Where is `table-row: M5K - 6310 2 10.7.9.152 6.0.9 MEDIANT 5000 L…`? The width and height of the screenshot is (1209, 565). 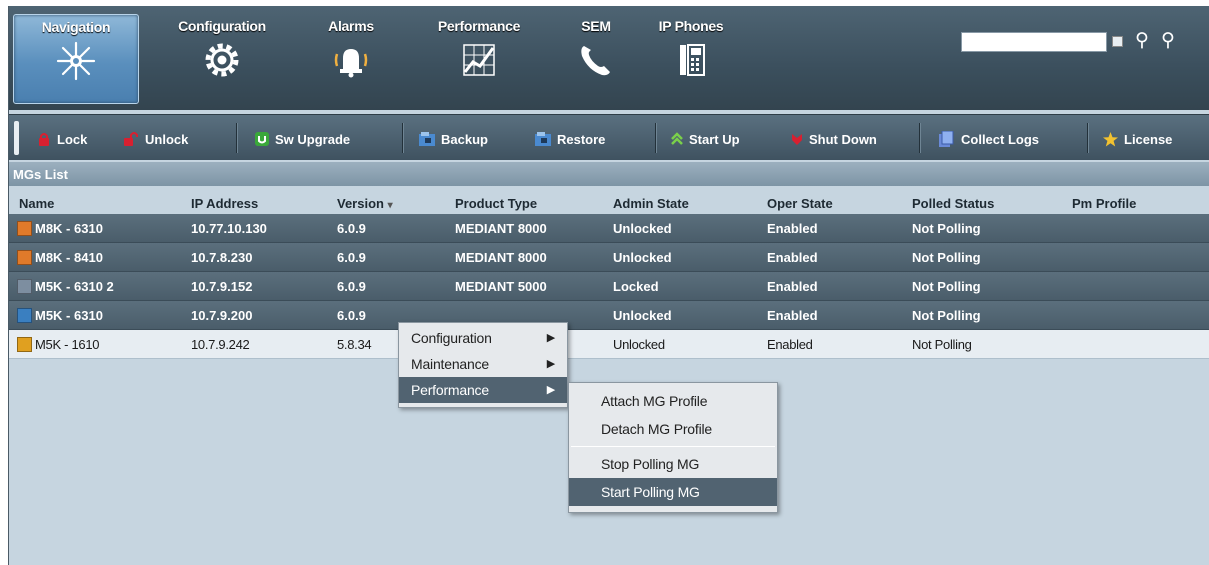
table-row: M5K - 6310 2 10.7.9.152 6.0.9 MEDIANT 5000 L… is located at coordinates (609, 286).